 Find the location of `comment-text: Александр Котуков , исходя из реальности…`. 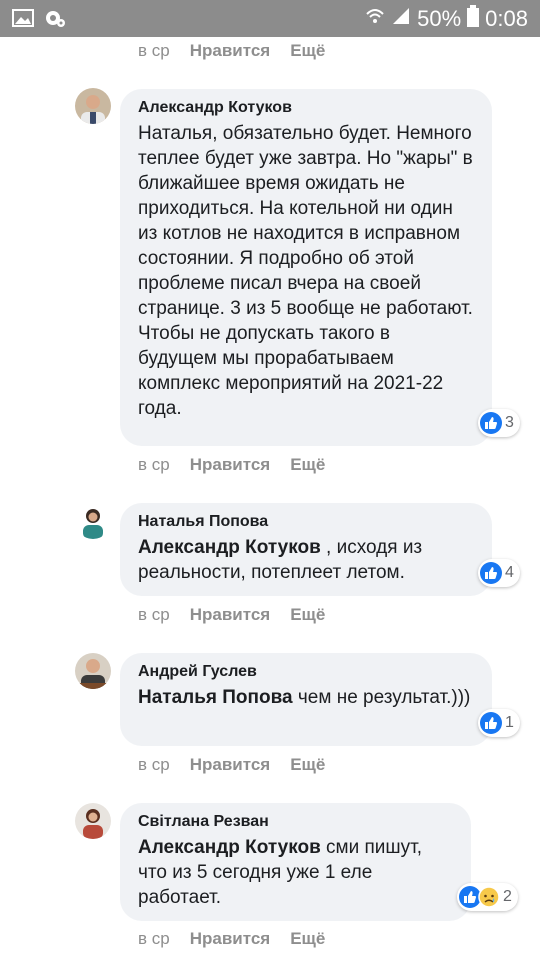

comment-text: Александр Котуков , исходя из реальности… is located at coordinates (306, 560).